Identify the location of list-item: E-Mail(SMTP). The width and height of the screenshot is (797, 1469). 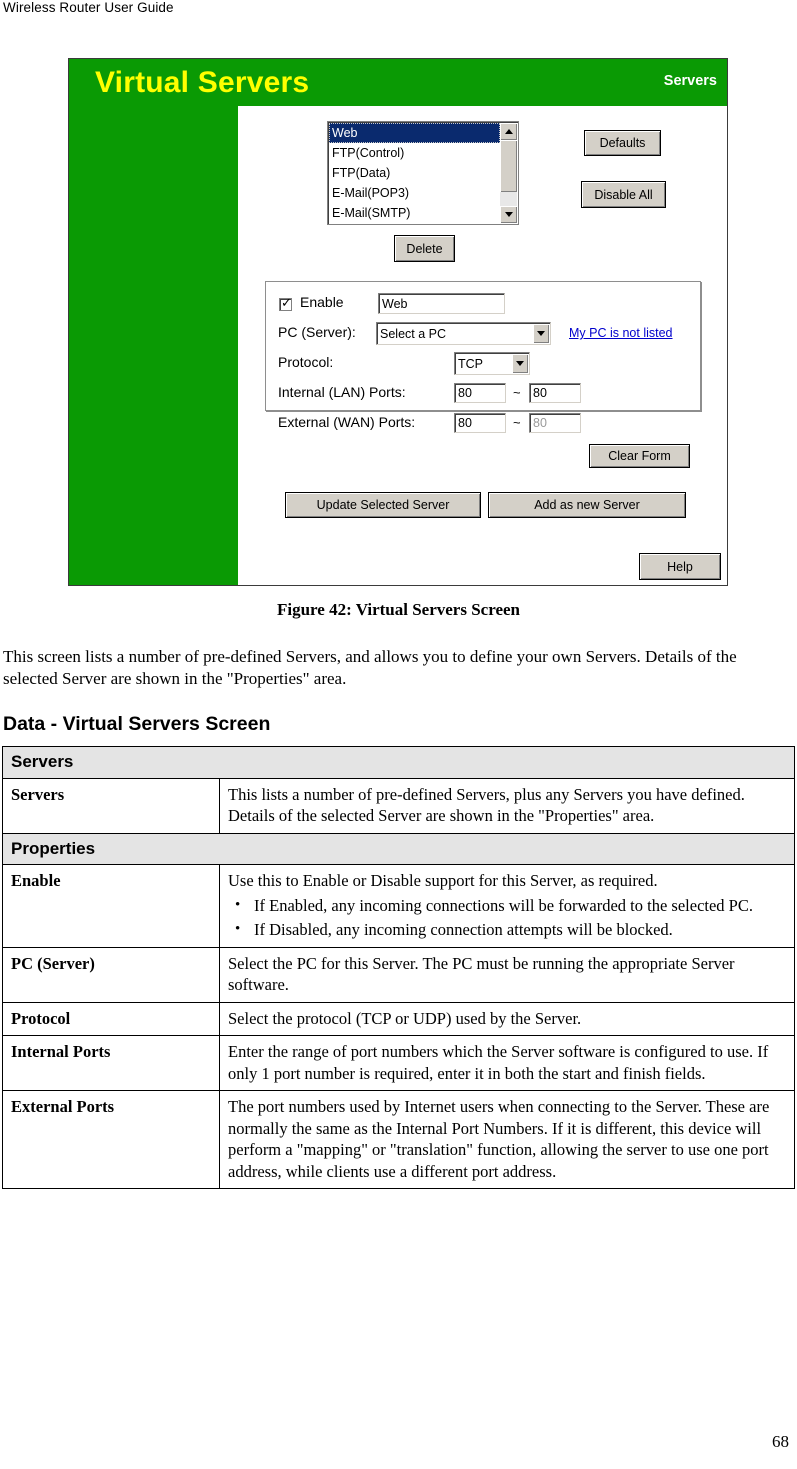
(414, 213).